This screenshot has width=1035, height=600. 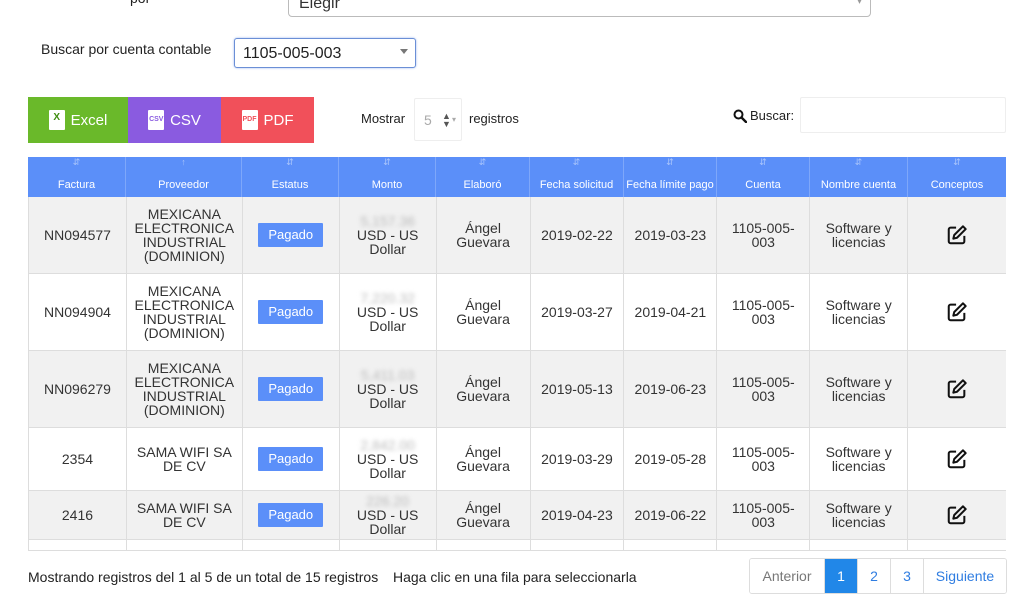 I want to click on table-hint: Haga clic en una fila para seleccionarla, so click(x=515, y=577).